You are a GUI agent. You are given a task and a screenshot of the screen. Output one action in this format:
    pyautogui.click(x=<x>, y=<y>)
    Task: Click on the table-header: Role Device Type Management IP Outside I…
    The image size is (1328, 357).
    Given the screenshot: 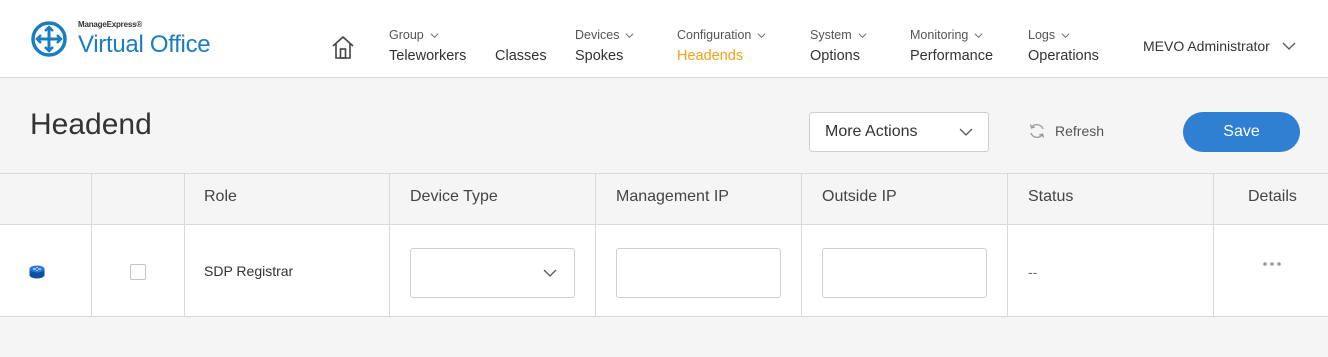 What is the action you would take?
    pyautogui.click(x=664, y=199)
    